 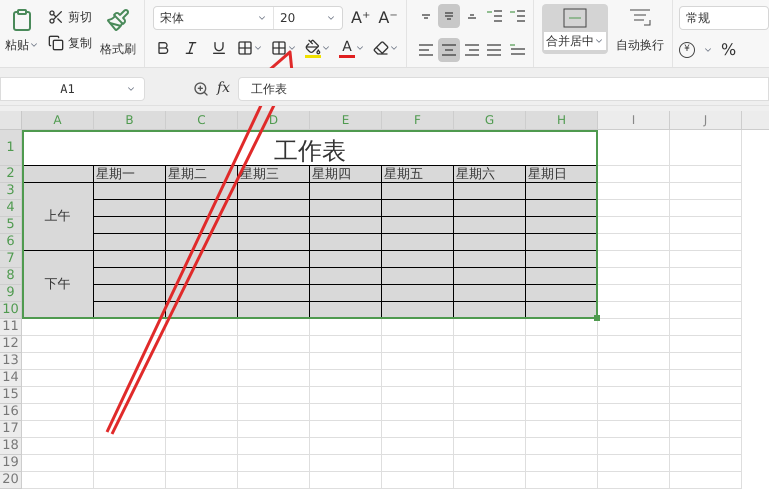 What do you see at coordinates (72, 88) in the screenshot?
I see `name-box: A1` at bounding box center [72, 88].